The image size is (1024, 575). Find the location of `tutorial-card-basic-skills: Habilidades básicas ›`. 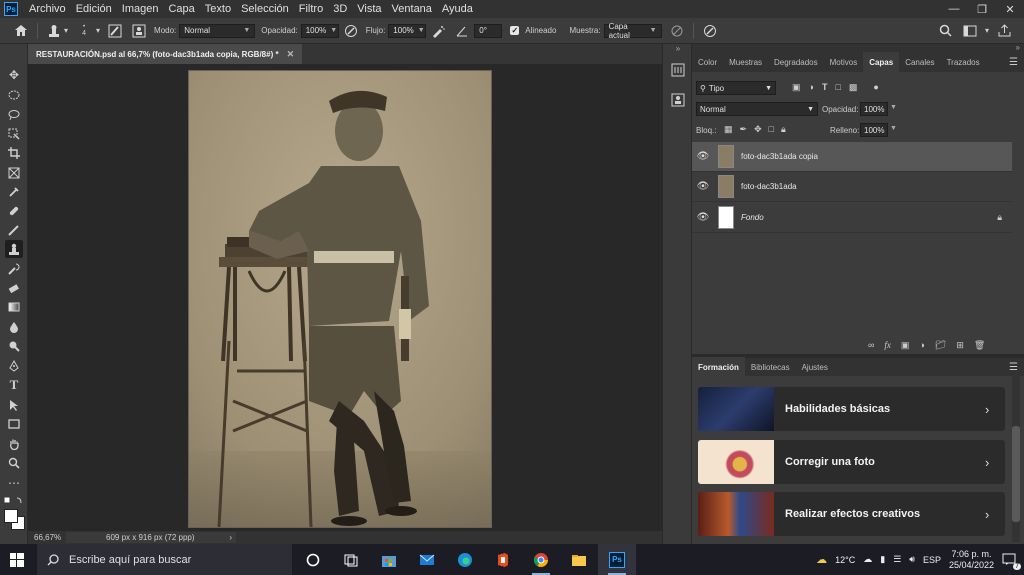

tutorial-card-basic-skills: Habilidades básicas › is located at coordinates (851, 409).